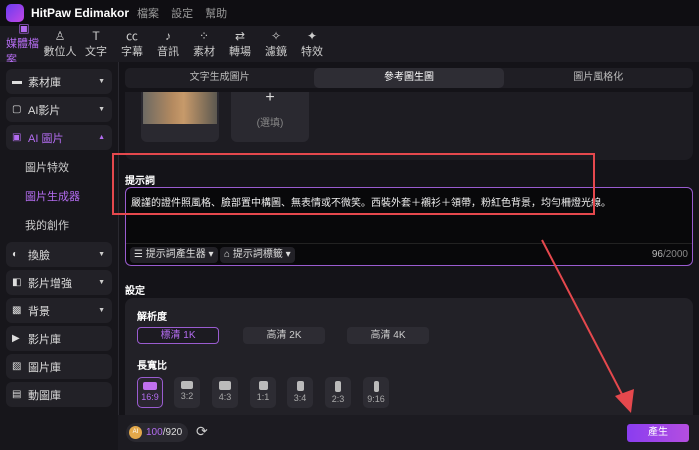  Describe the element at coordinates (587, 326) in the screenshot. I see `annotation-arrow` at that location.